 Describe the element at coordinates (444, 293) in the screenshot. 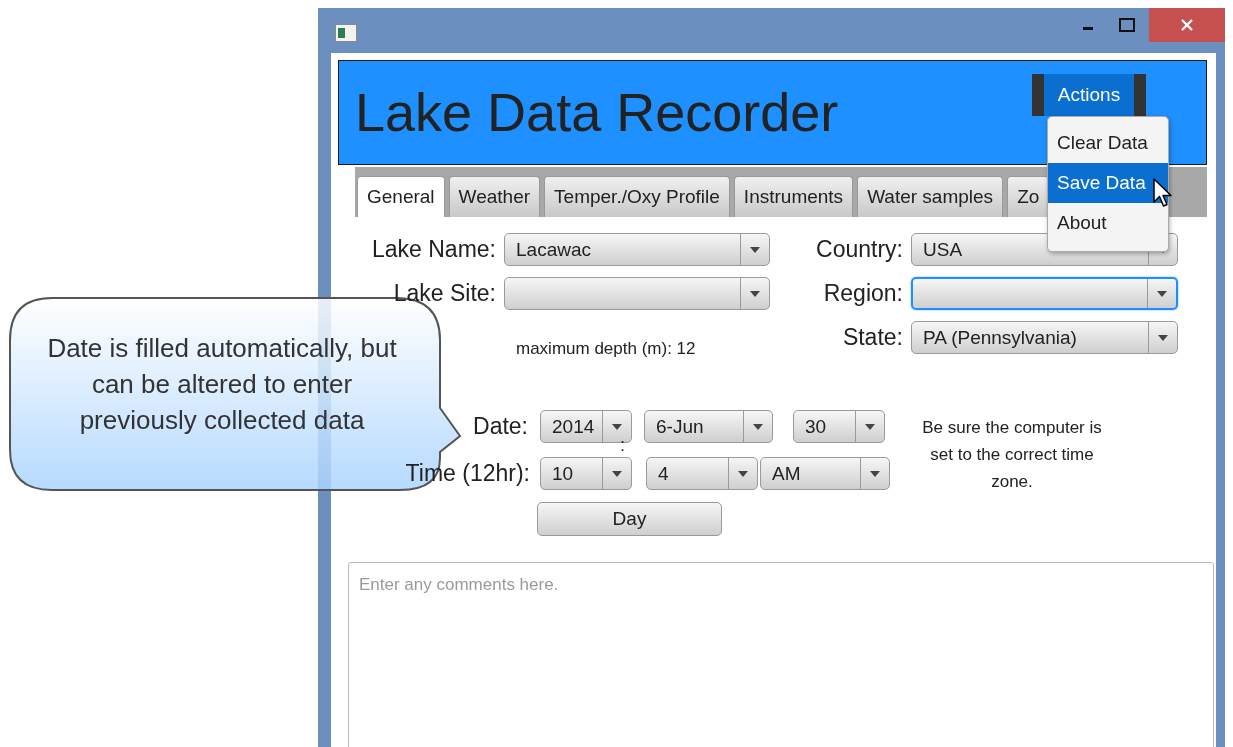

I see `field-label: Lake Site:` at that location.